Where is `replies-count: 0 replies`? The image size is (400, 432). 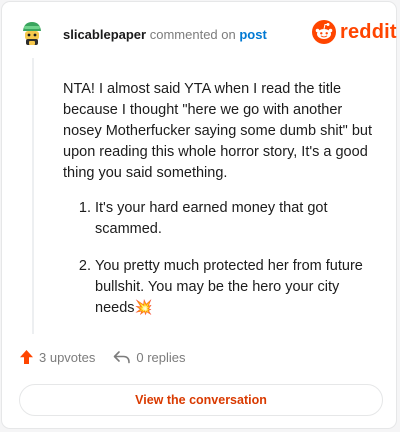
replies-count: 0 replies is located at coordinates (161, 357).